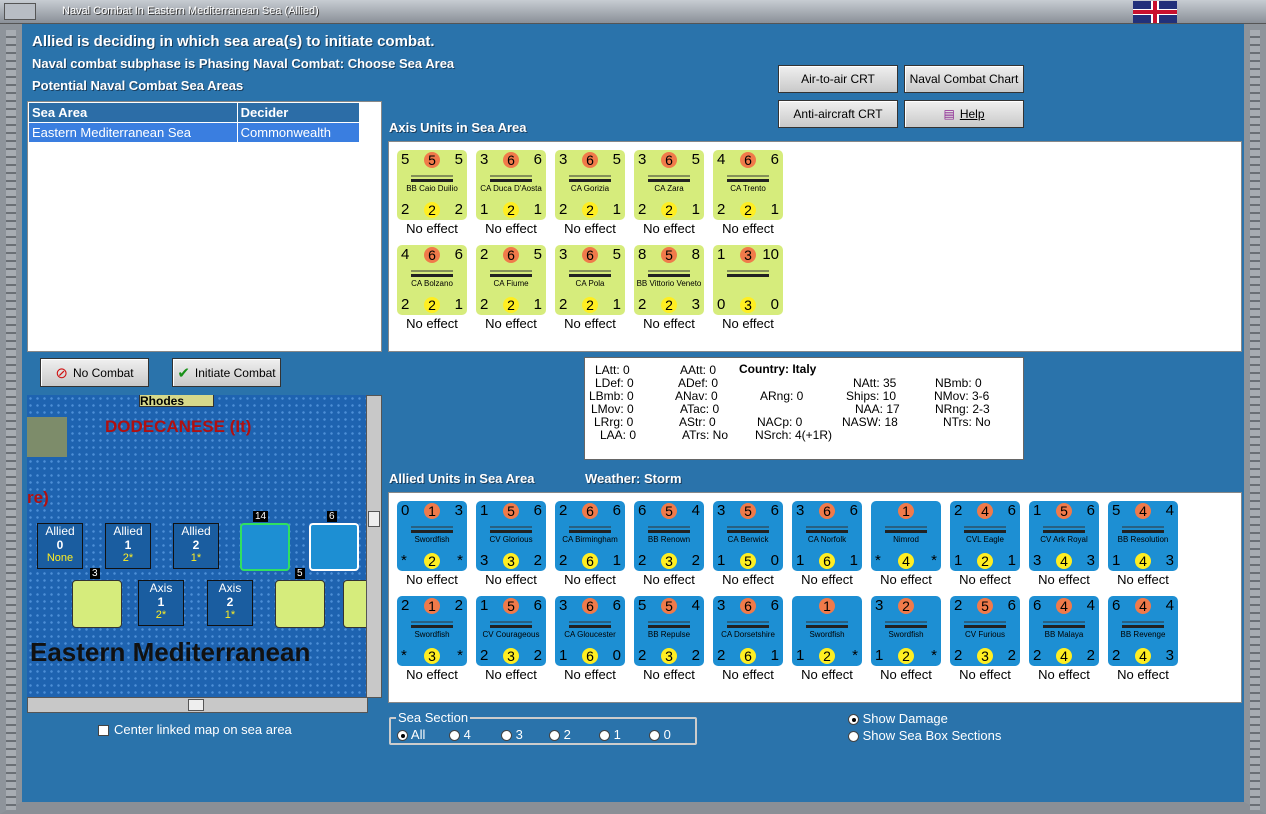  I want to click on axis-unit-counter: 4 6 6 2 2 1 CA Trento, so click(748, 185).